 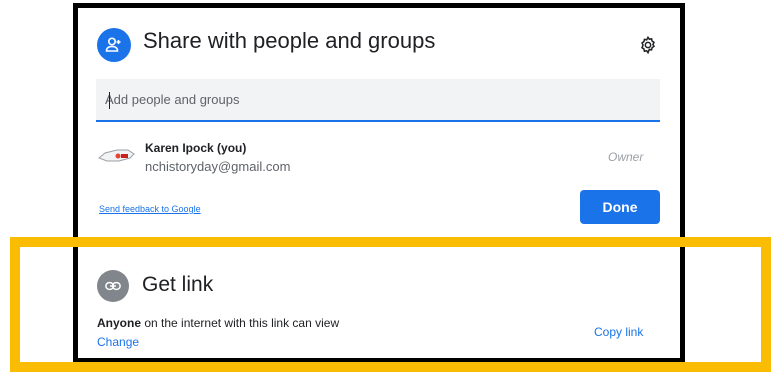 I want to click on gear-icon, so click(x=648, y=45).